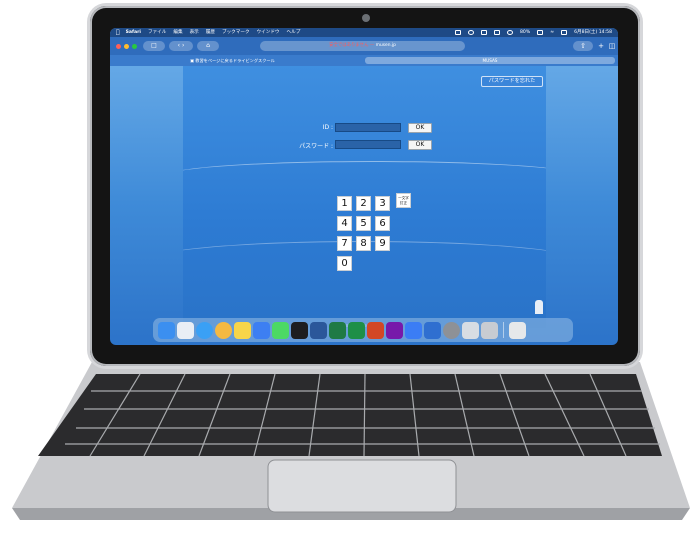 Image resolution: width=697 pixels, height=536 pixels. I want to click on insecure-warning: 安全ではありません, so click(349, 45).